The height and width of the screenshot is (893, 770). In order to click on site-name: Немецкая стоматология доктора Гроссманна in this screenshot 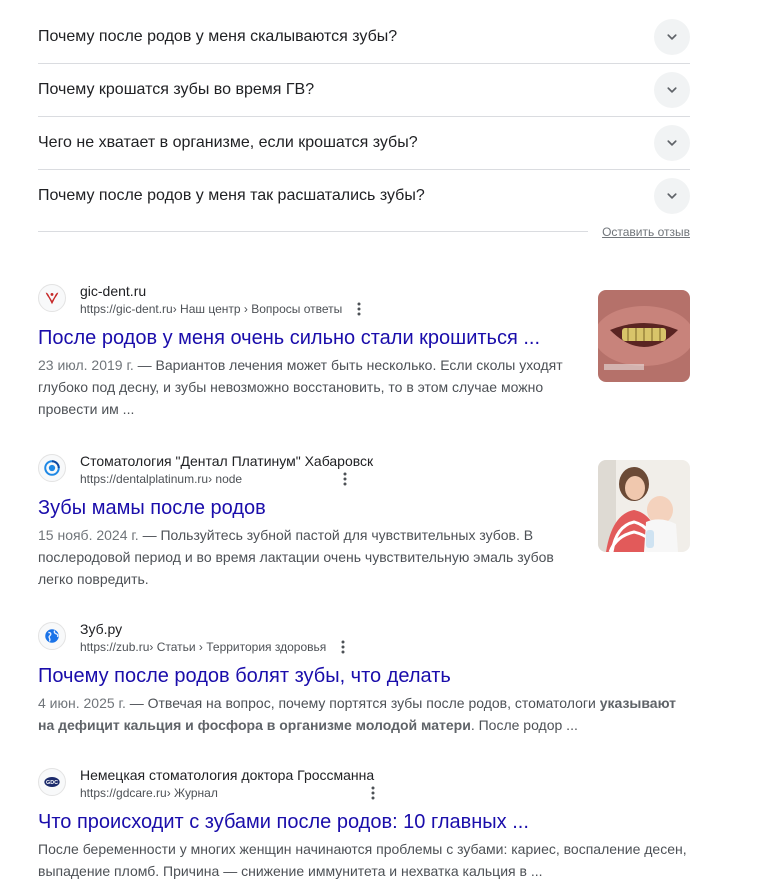, I will do `click(227, 775)`.